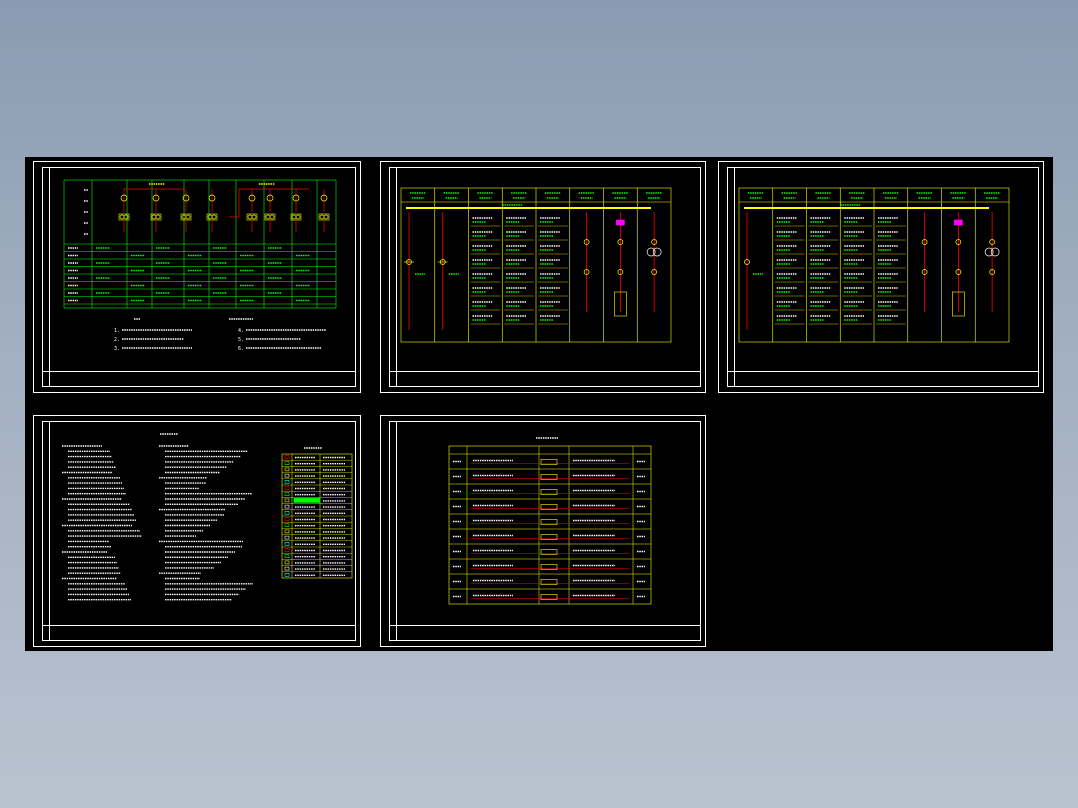  I want to click on sheet-2-drawing, so click(536, 265).